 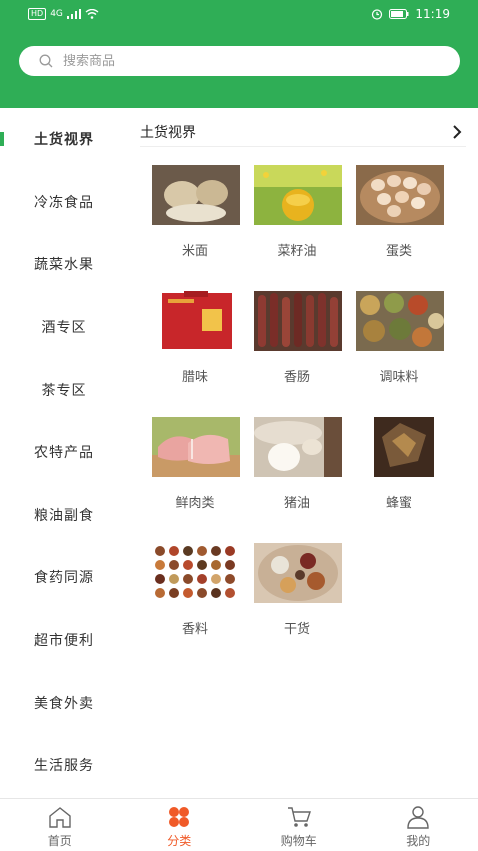 What do you see at coordinates (56, 14) in the screenshot?
I see `network-label: 4G` at bounding box center [56, 14].